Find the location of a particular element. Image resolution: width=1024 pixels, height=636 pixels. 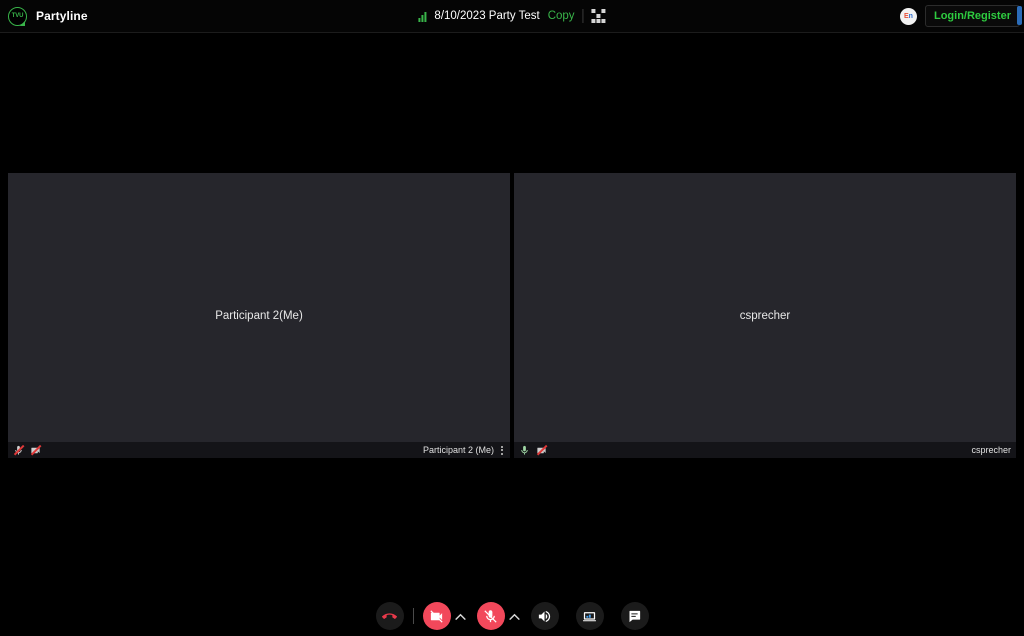

control-divider is located at coordinates (413, 616).